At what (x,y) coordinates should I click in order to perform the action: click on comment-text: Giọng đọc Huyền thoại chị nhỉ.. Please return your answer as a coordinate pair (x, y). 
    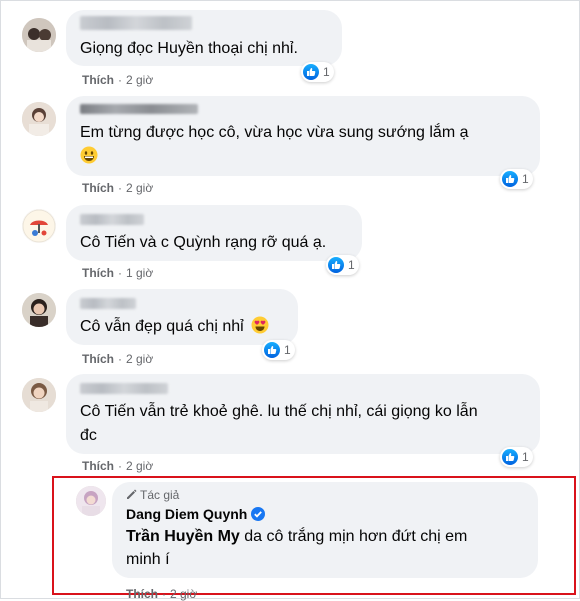
    Looking at the image, I should click on (189, 48).